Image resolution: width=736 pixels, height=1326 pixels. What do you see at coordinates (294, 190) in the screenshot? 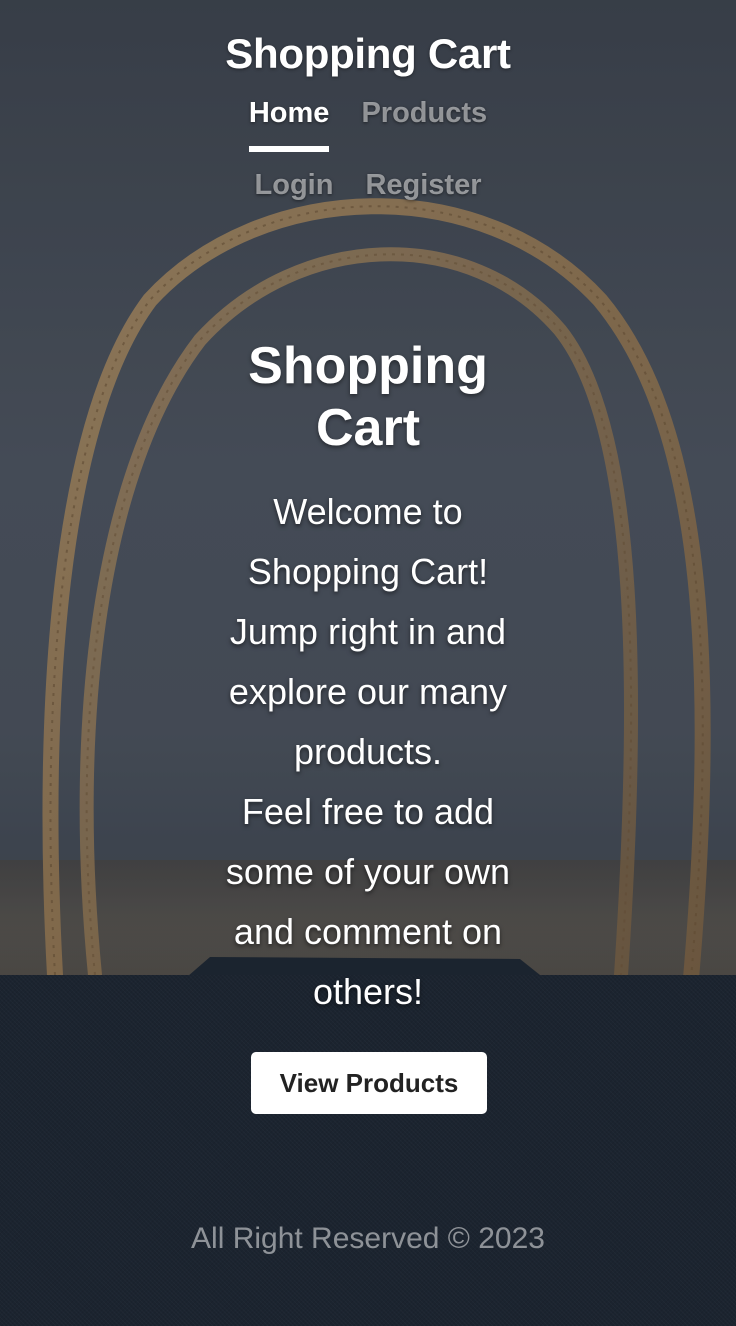
I see `nav-link-login: Login` at bounding box center [294, 190].